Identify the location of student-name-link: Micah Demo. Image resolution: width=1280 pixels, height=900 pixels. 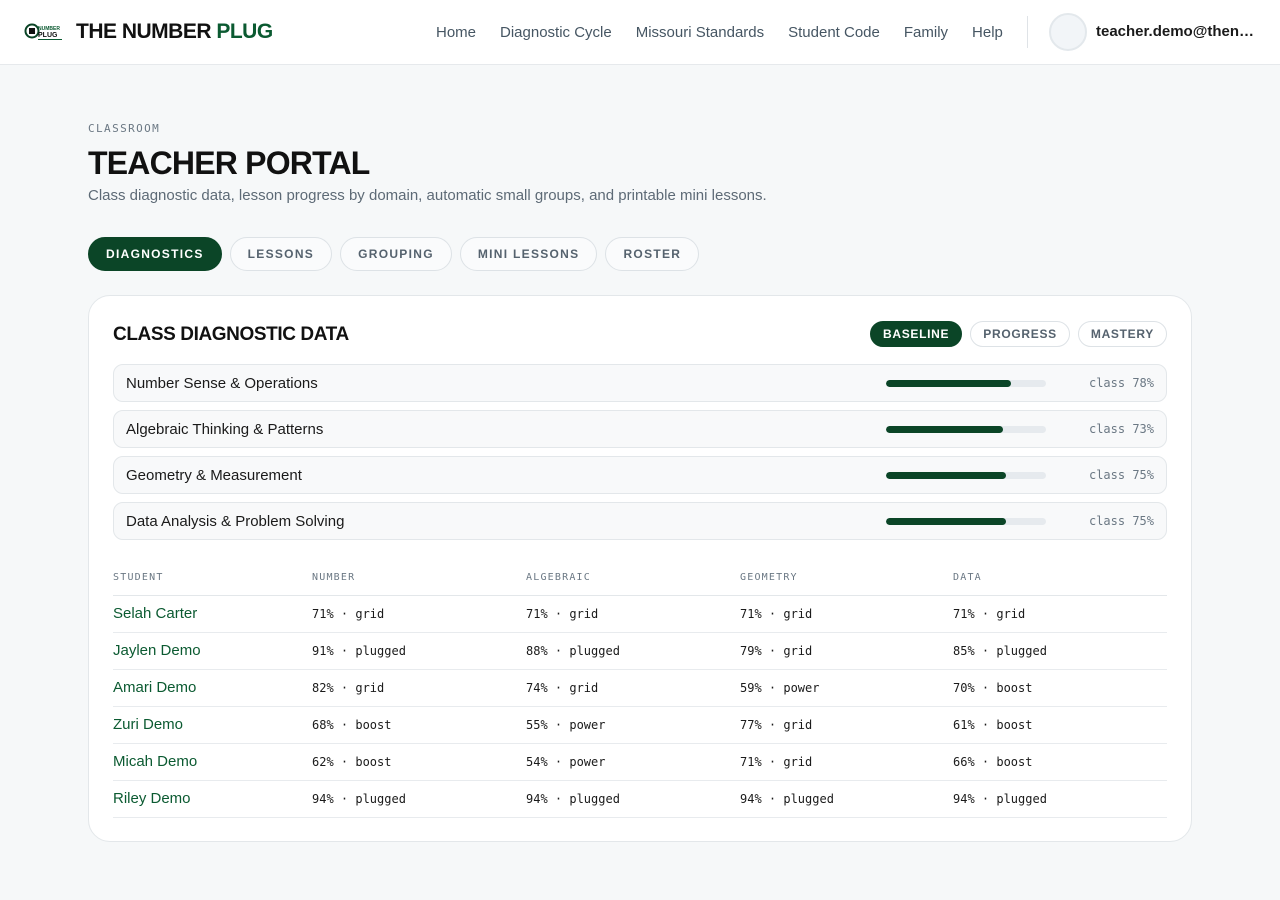
(212, 762).